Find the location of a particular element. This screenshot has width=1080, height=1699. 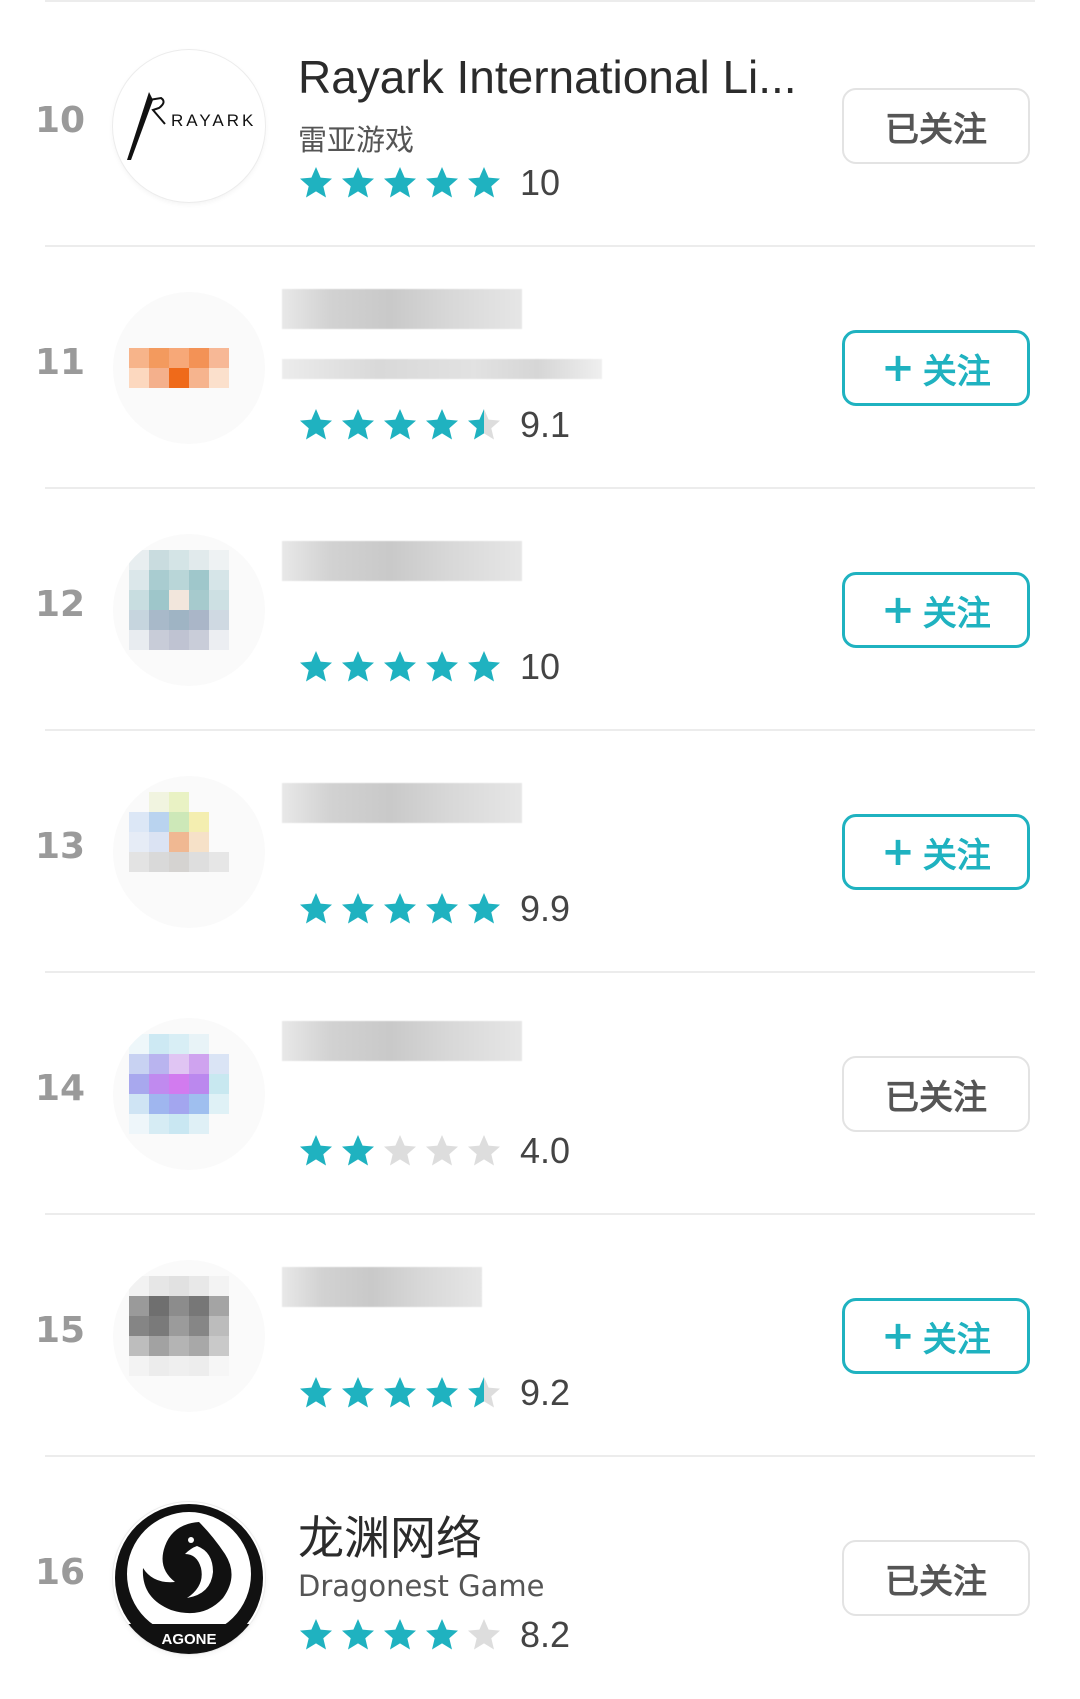

list-item: 15 9.2 + 关注 is located at coordinates (540, 1336).